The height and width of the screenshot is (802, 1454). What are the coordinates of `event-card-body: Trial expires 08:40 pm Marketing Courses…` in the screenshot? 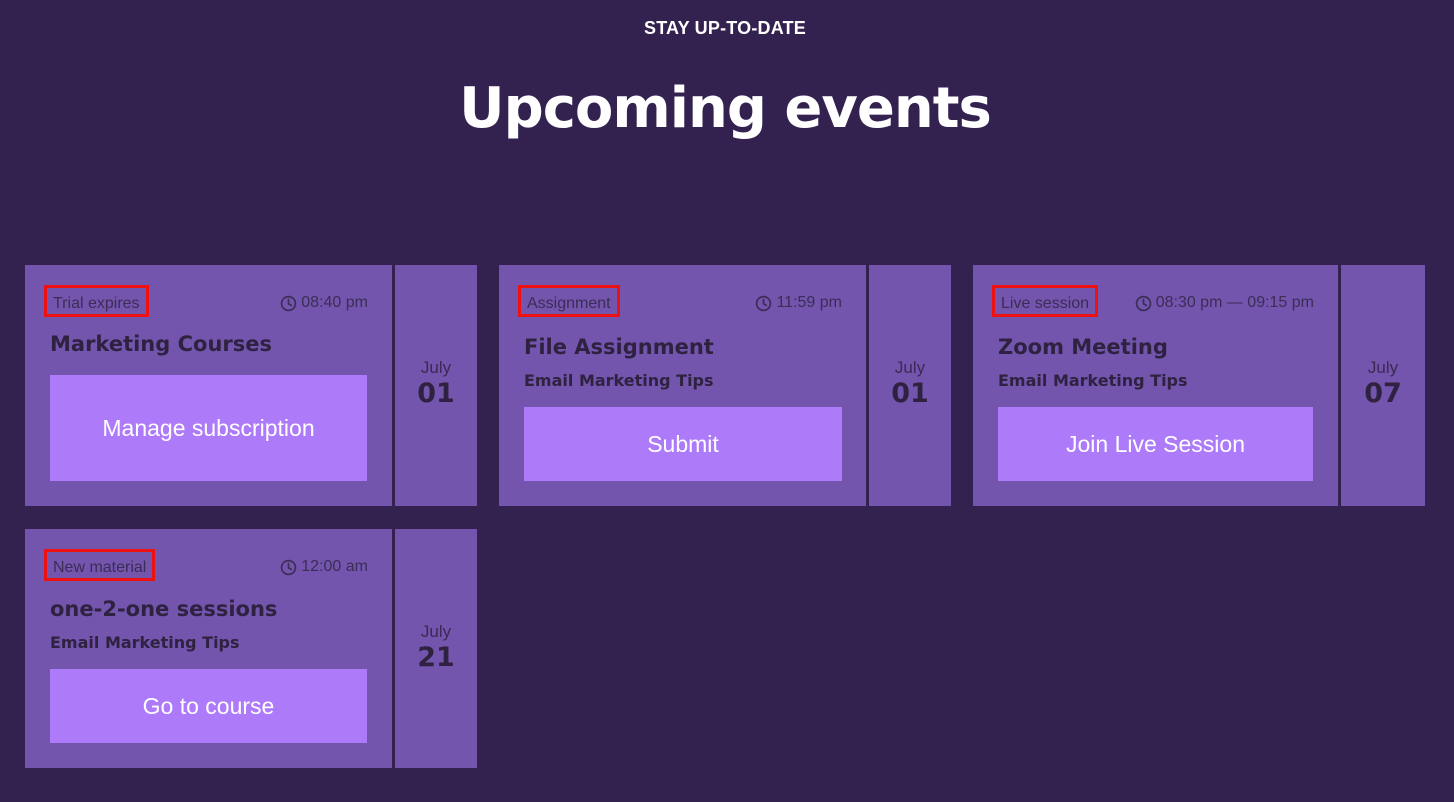 It's located at (208, 385).